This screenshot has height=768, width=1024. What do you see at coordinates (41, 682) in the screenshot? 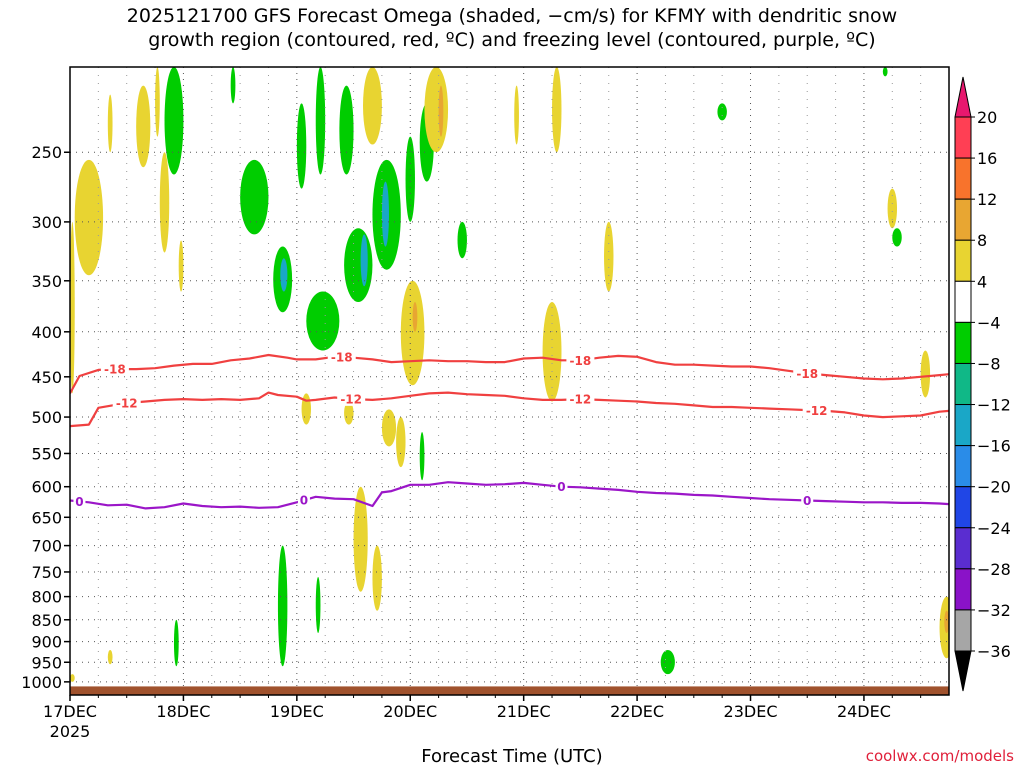
I see `y-tick-label: 1000` at bounding box center [41, 682].